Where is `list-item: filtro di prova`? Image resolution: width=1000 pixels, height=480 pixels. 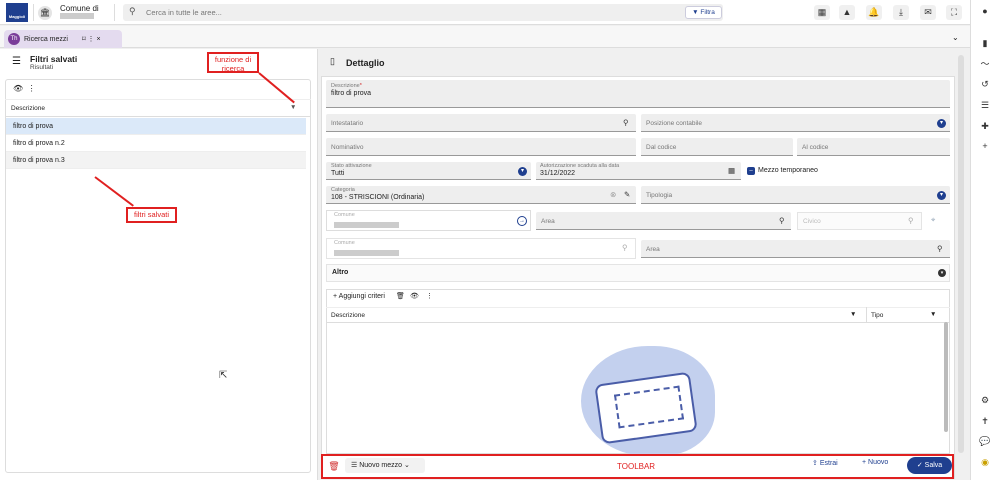
list-item: filtro di prova is located at coordinates (156, 126).